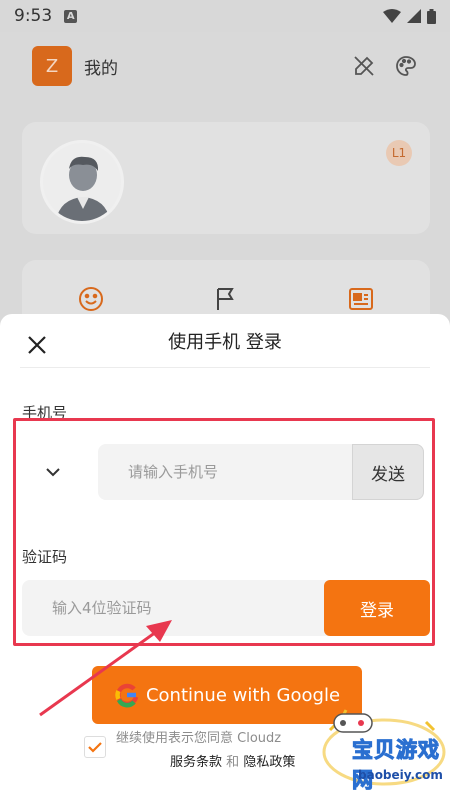  What do you see at coordinates (243, 695) in the screenshot?
I see `google-button-label: Continue with Google` at bounding box center [243, 695].